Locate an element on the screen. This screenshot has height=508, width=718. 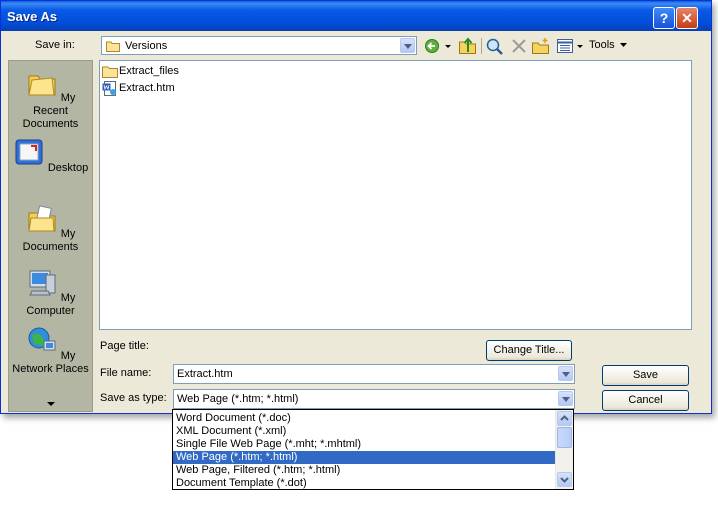
my-computer-icon is located at coordinates (42, 283).